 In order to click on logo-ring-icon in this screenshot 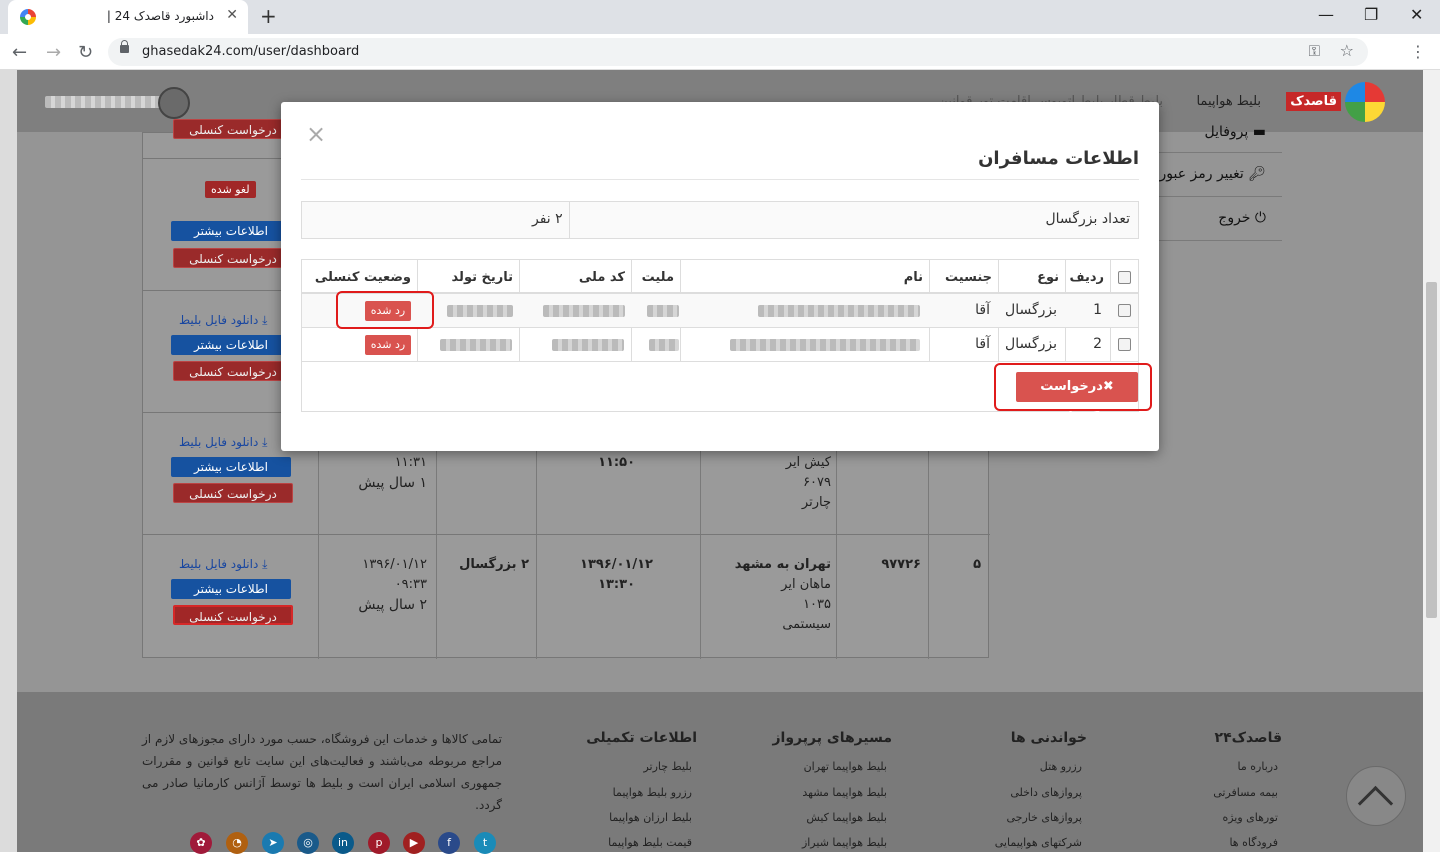, I will do `click(1365, 102)`.